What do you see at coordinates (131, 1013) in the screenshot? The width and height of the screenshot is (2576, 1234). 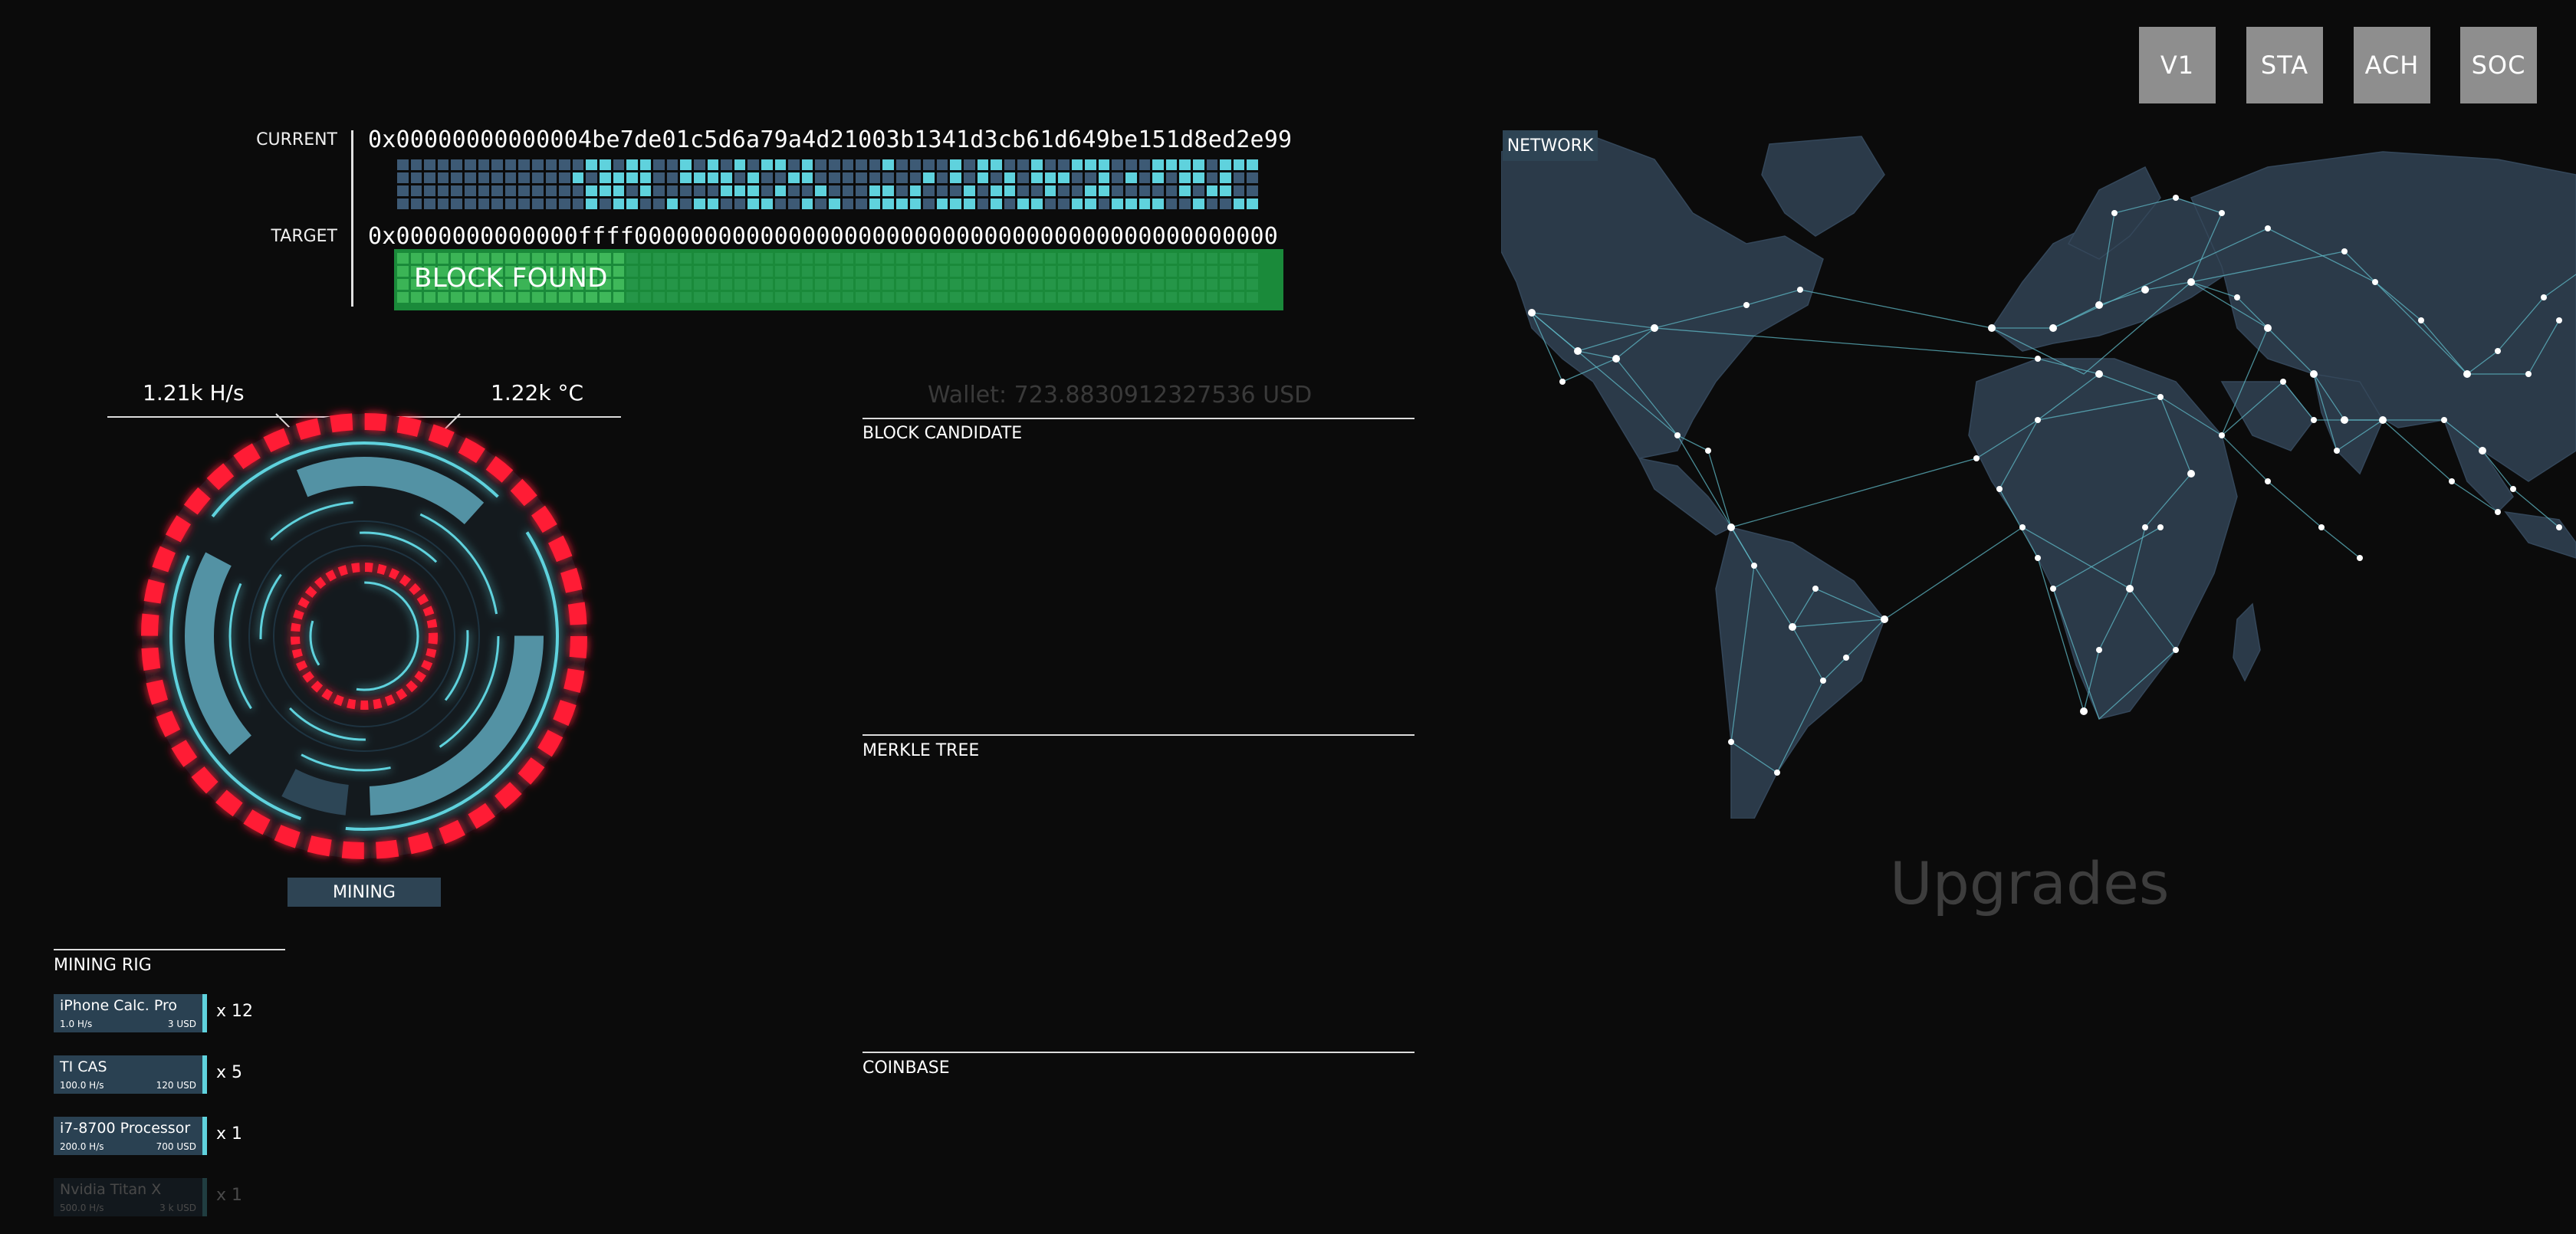 I see `rig-iphone-calc: iPhone Calc. Pro 1.0 H/s 3 USD` at bounding box center [131, 1013].